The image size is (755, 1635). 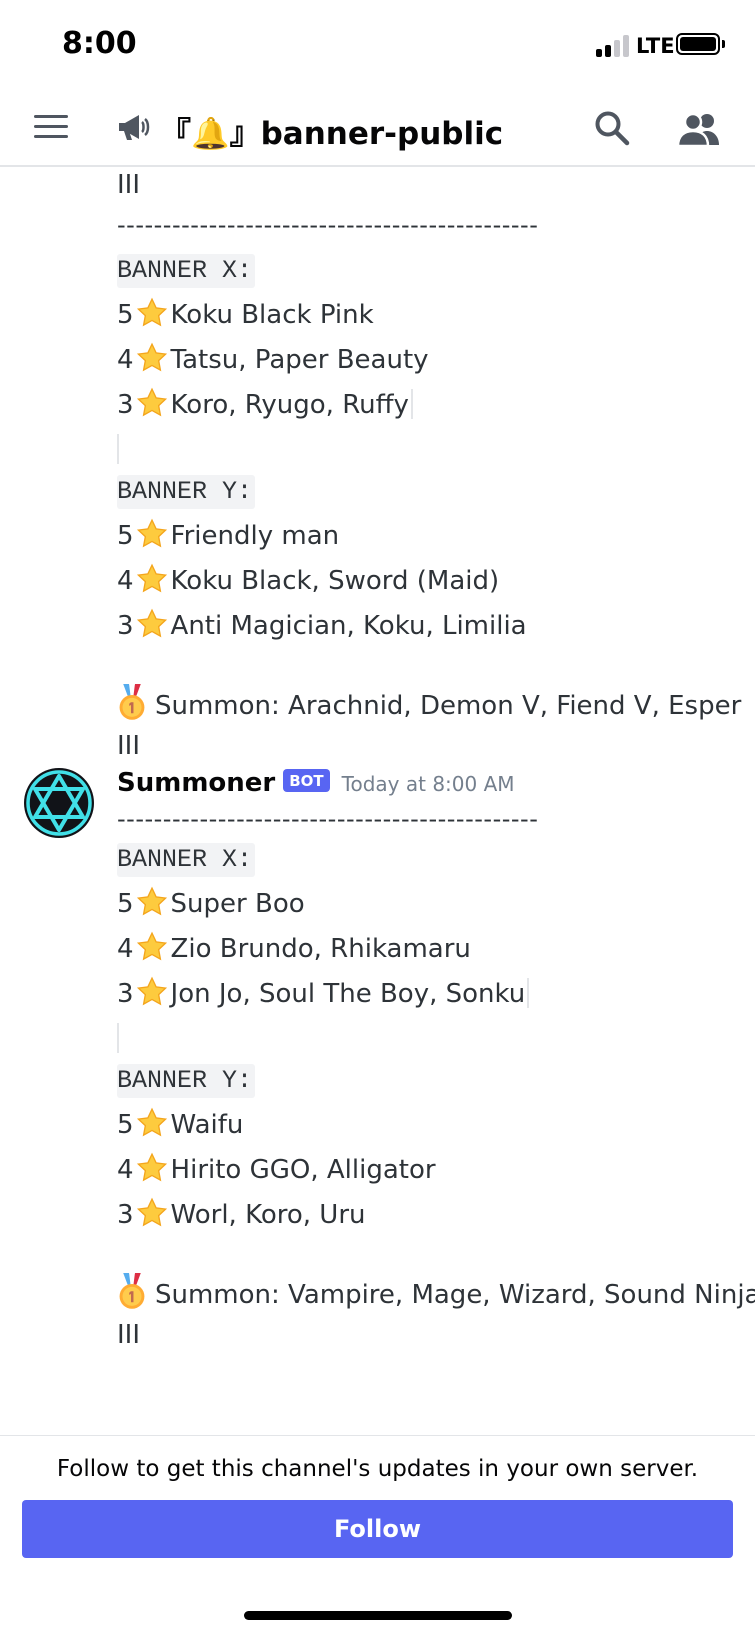 I want to click on banner-row: 4 Hirito GGO, Alligator, so click(x=427, y=1170).